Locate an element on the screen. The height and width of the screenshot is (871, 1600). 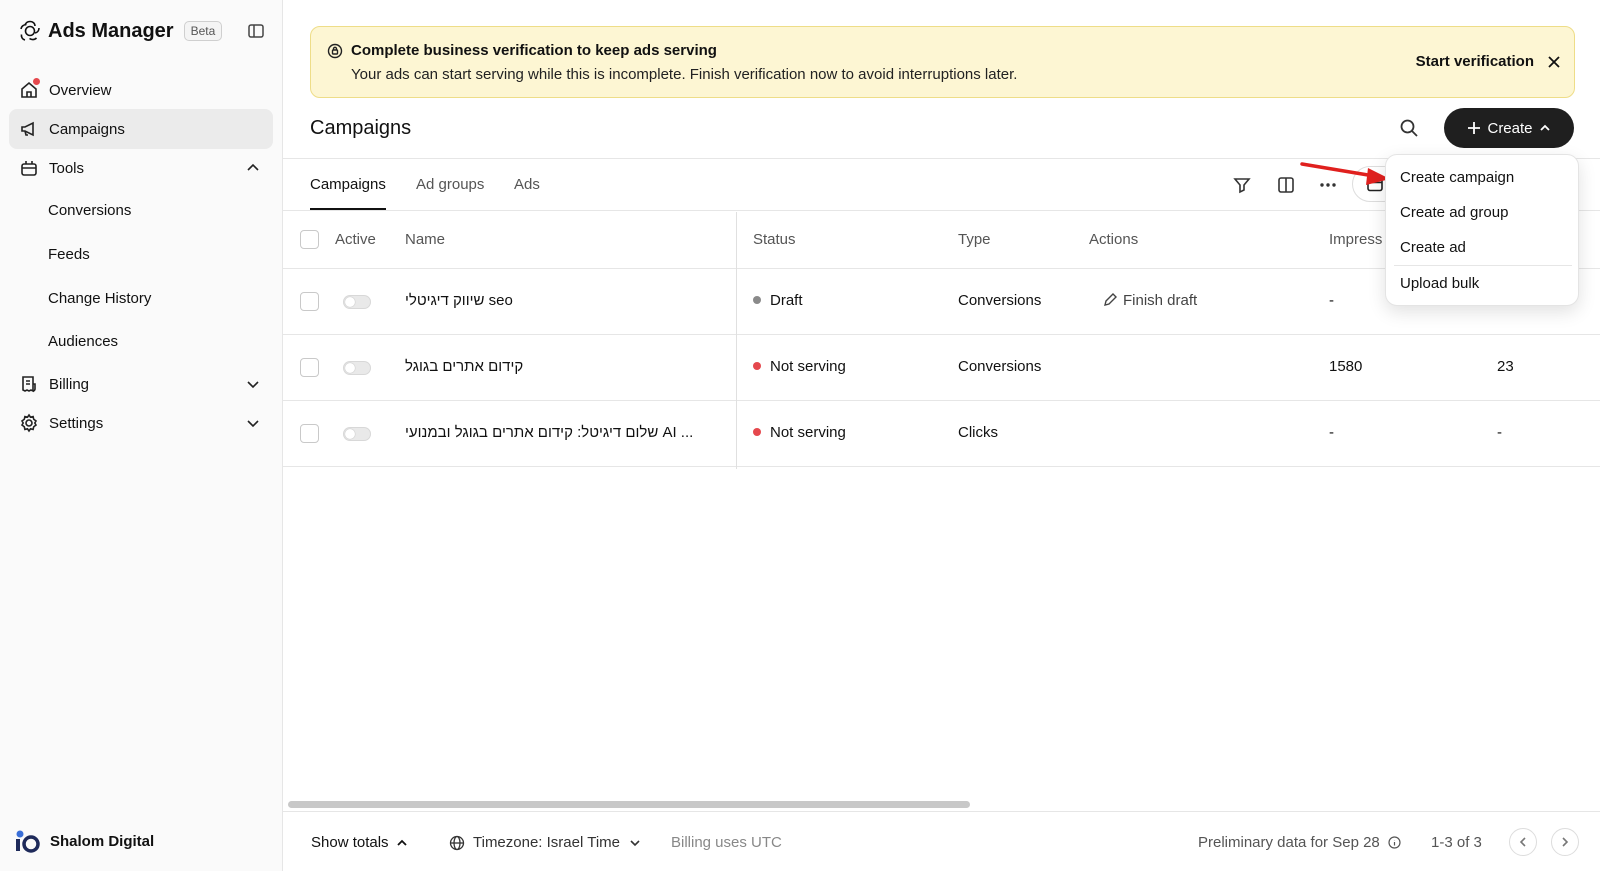
preliminary-data-note: Preliminary data for Sep 28 is located at coordinates (1299, 842).